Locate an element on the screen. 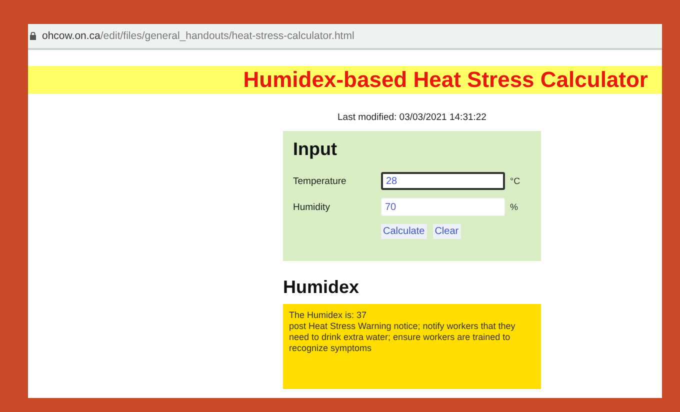 The height and width of the screenshot is (412, 680). address-bar: ohcow.on.ca/edit/files/general_handouts/heat-stress-calculator.html is located at coordinates (345, 37).